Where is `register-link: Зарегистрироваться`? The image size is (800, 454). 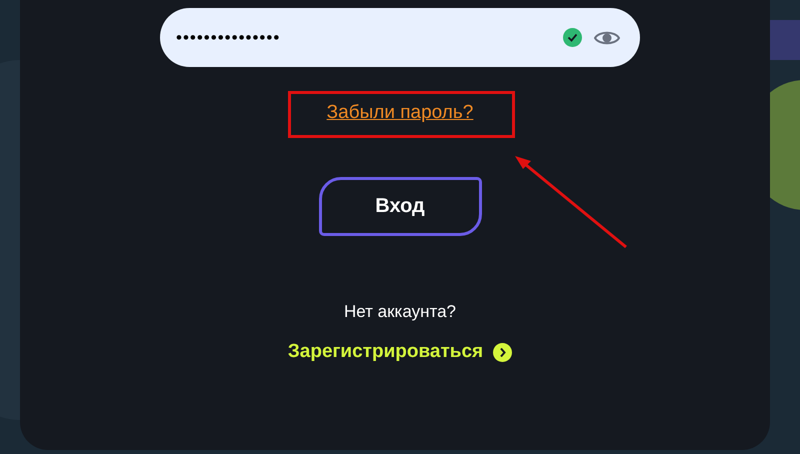 register-link: Зарегистрироваться is located at coordinates (400, 352).